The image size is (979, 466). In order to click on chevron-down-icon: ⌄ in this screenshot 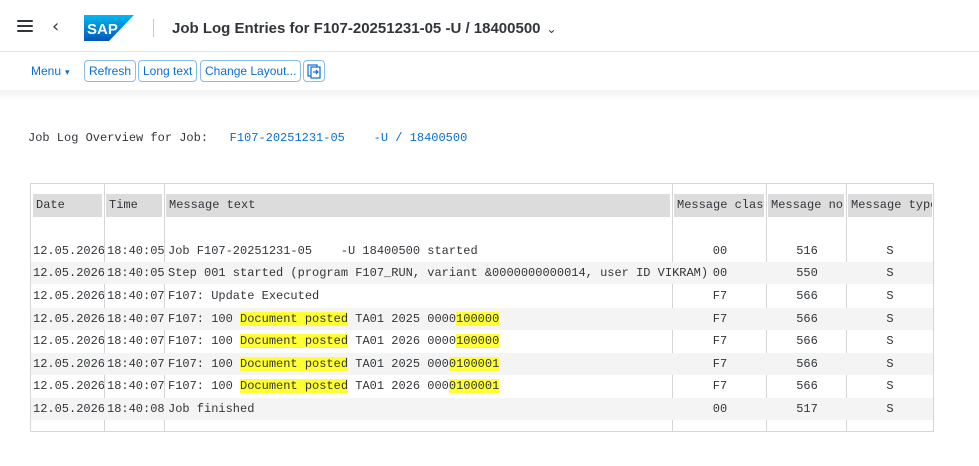, I will do `click(551, 29)`.